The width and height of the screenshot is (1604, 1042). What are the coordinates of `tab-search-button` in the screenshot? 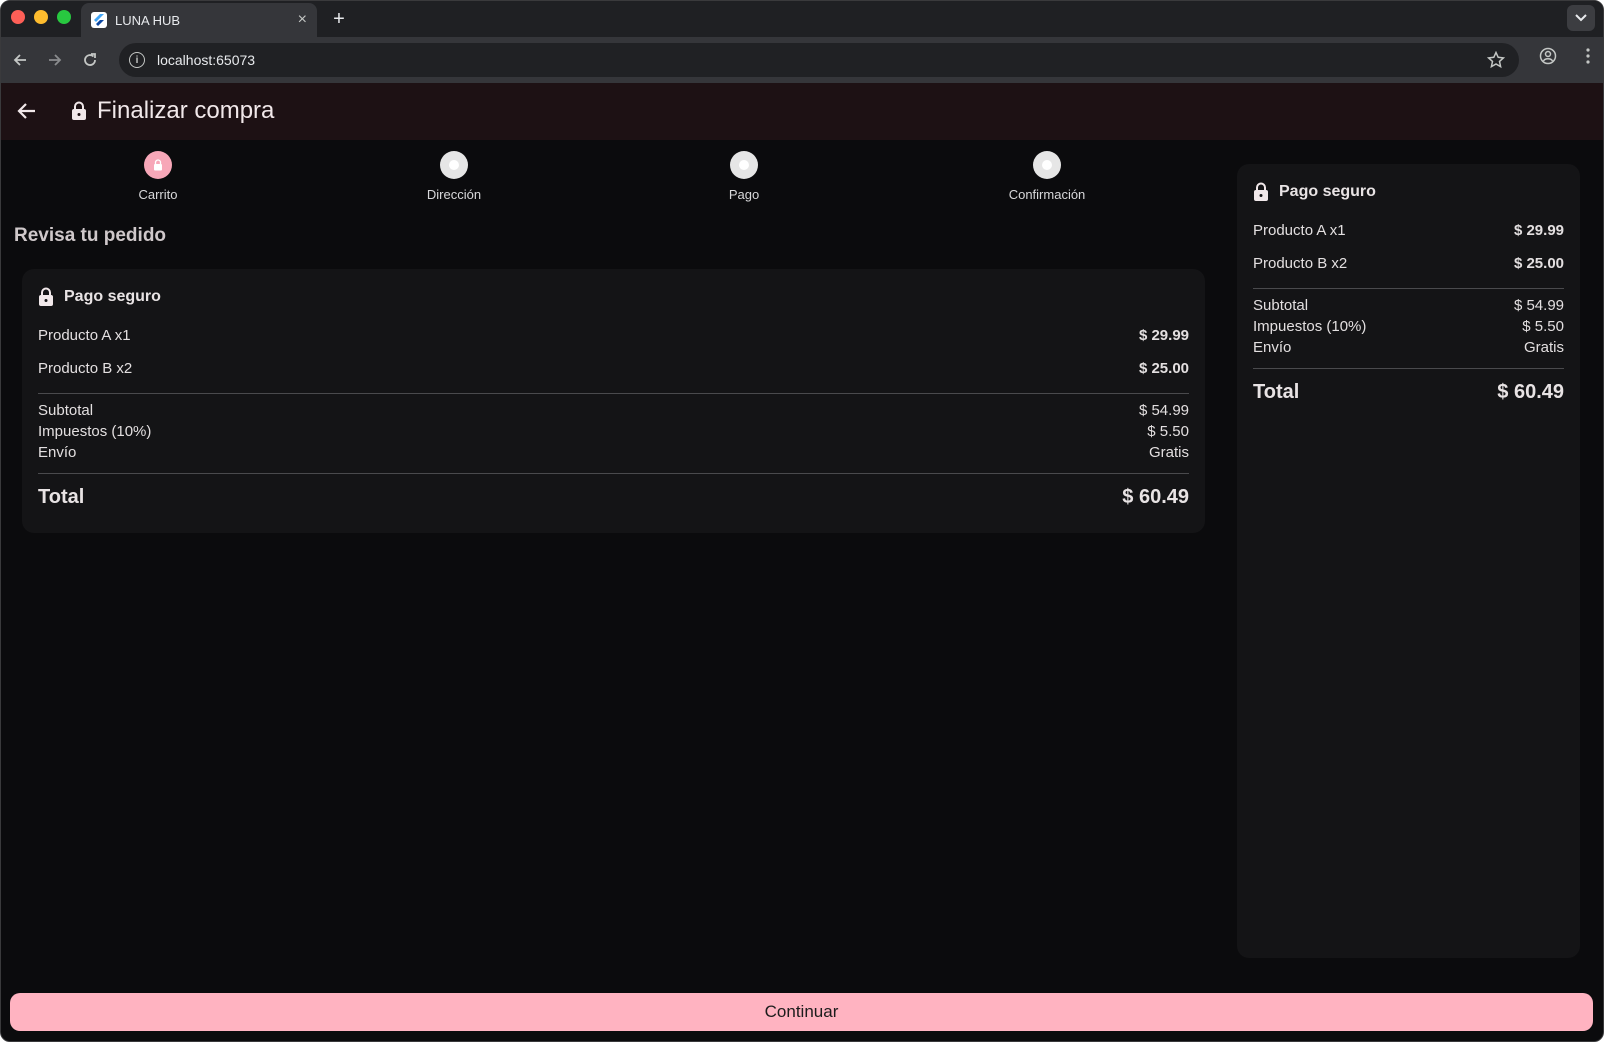 It's located at (1581, 18).